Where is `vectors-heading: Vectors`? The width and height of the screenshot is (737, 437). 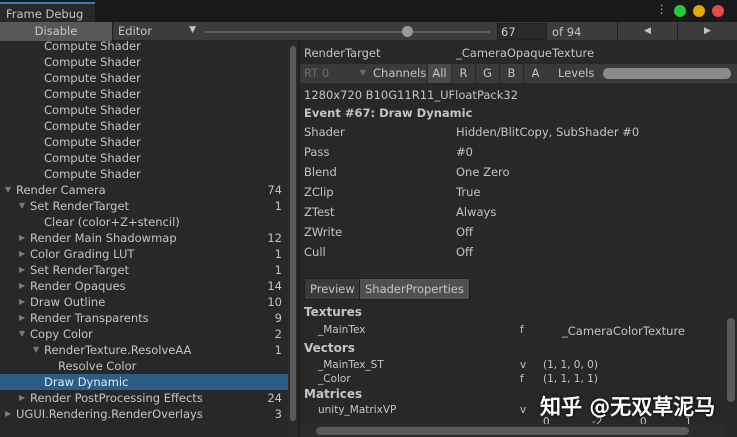 vectors-heading: Vectors is located at coordinates (329, 348).